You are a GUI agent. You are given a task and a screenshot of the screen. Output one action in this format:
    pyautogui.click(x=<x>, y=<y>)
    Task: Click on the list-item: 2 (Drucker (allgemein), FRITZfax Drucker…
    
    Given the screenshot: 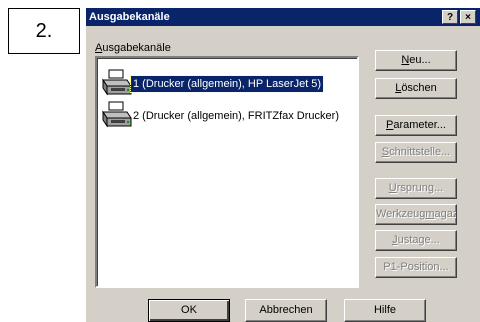 What is the action you would take?
    pyautogui.click(x=224, y=115)
    